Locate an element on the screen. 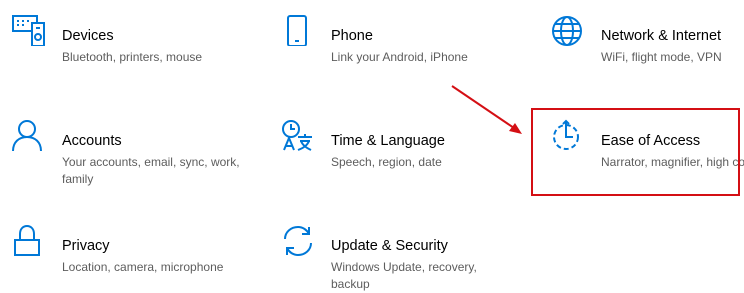 The height and width of the screenshot is (293, 744). tile-description: Speech, region, date is located at coordinates (386, 162).